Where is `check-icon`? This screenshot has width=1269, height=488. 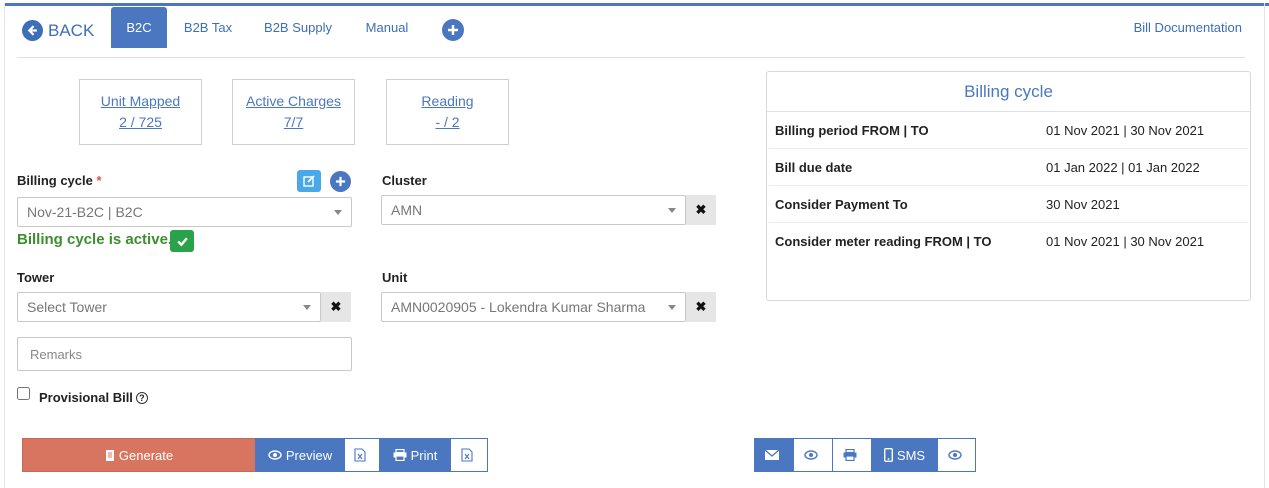 check-icon is located at coordinates (182, 241).